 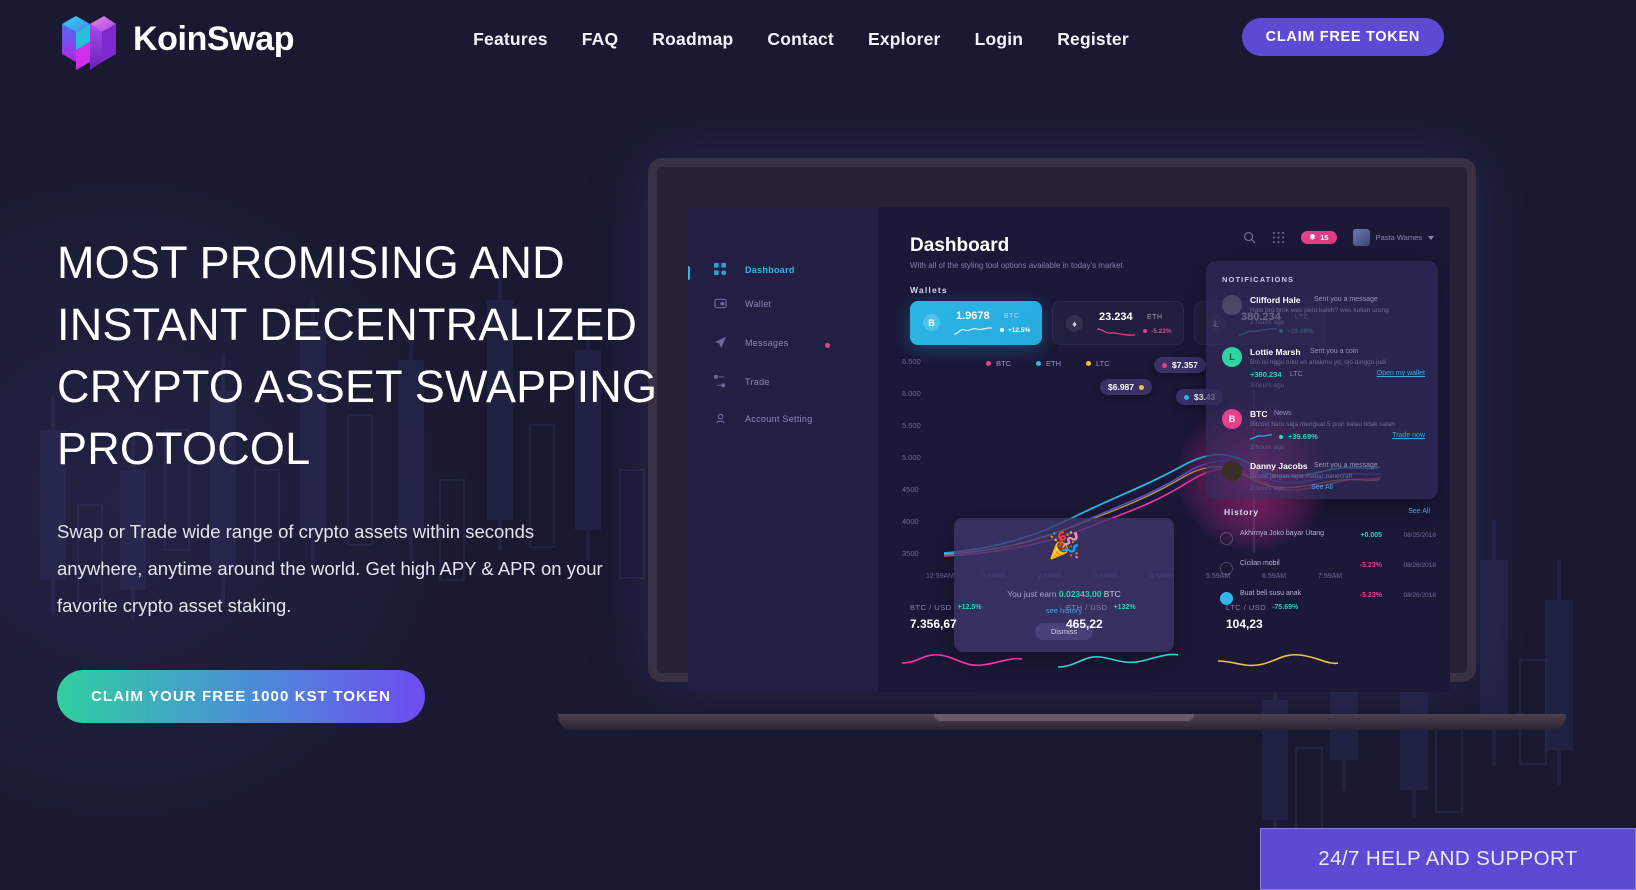 I want to click on notification-action-3: Sent you a message, so click(x=1346, y=465).